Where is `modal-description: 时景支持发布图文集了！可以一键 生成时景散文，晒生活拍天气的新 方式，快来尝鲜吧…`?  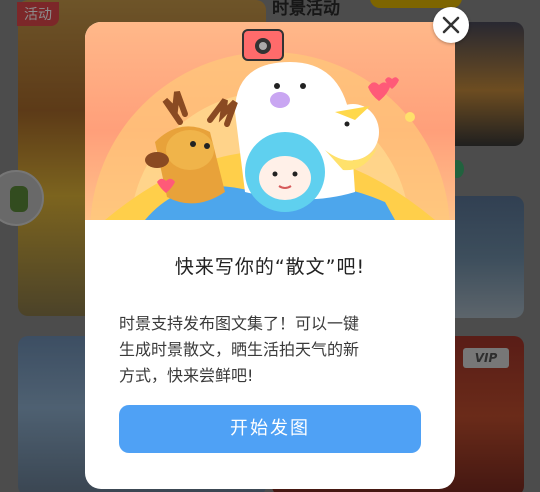 modal-description: 时景支持发布图文集了！可以一键 生成时景散文，晒生活拍天气的新 方式，快来尝鲜吧… is located at coordinates (272, 350).